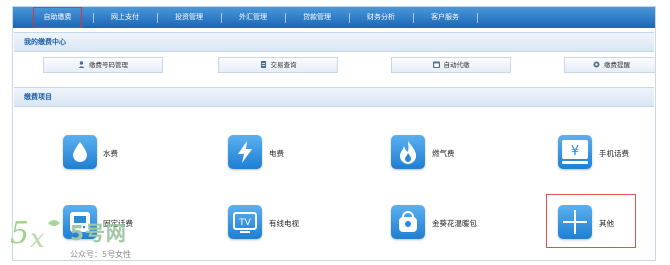 The image size is (670, 265). What do you see at coordinates (38, 97) in the screenshot?
I see `payment-projects-title: 缴费项目` at bounding box center [38, 97].